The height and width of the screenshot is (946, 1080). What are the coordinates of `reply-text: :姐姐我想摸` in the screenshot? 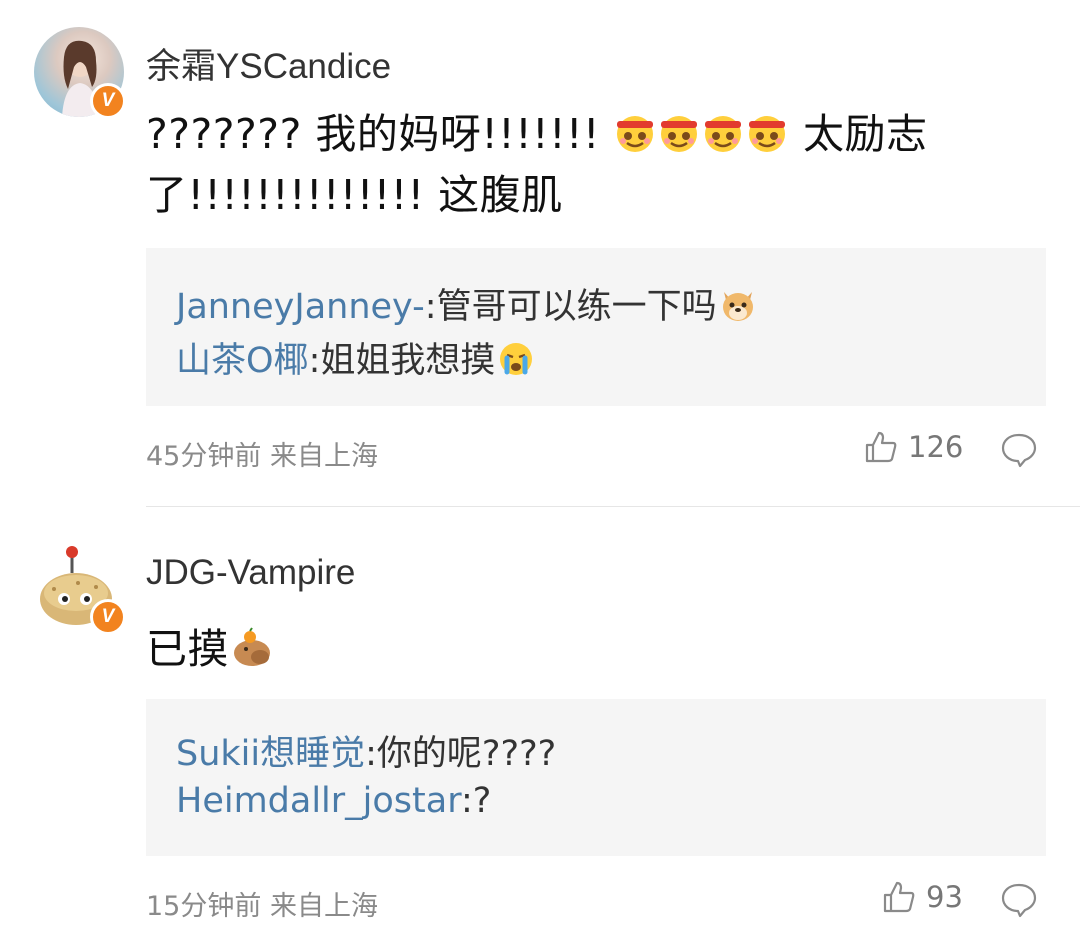 It's located at (402, 361).